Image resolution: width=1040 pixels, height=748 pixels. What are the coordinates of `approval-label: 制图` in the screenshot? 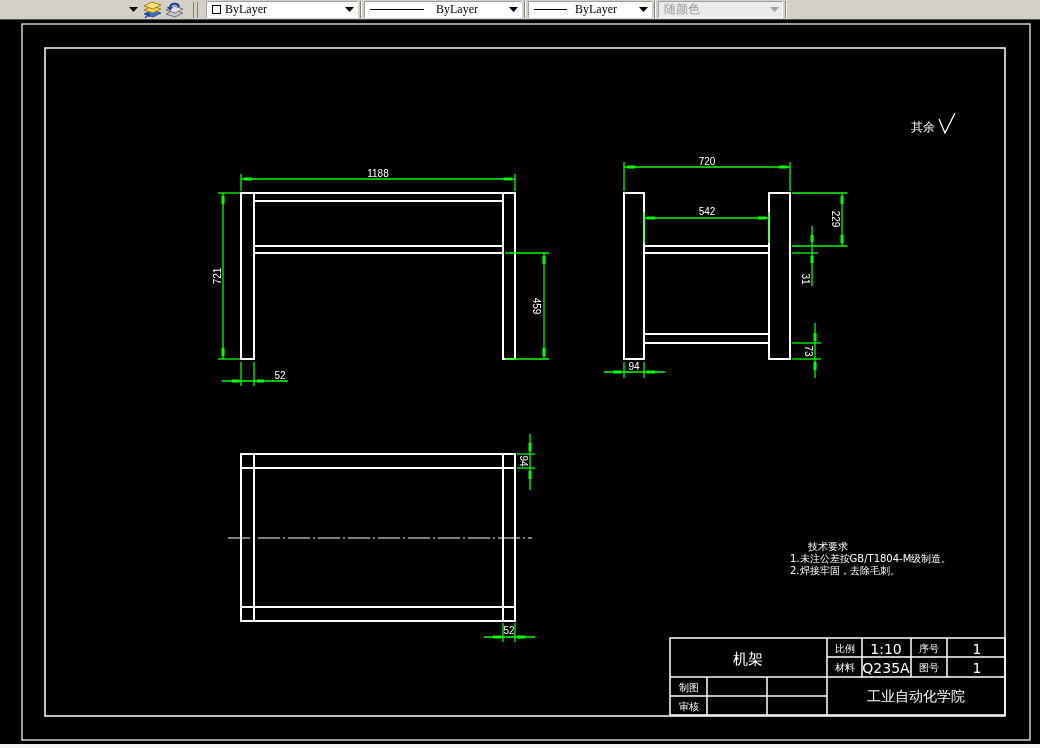 It's located at (689, 687).